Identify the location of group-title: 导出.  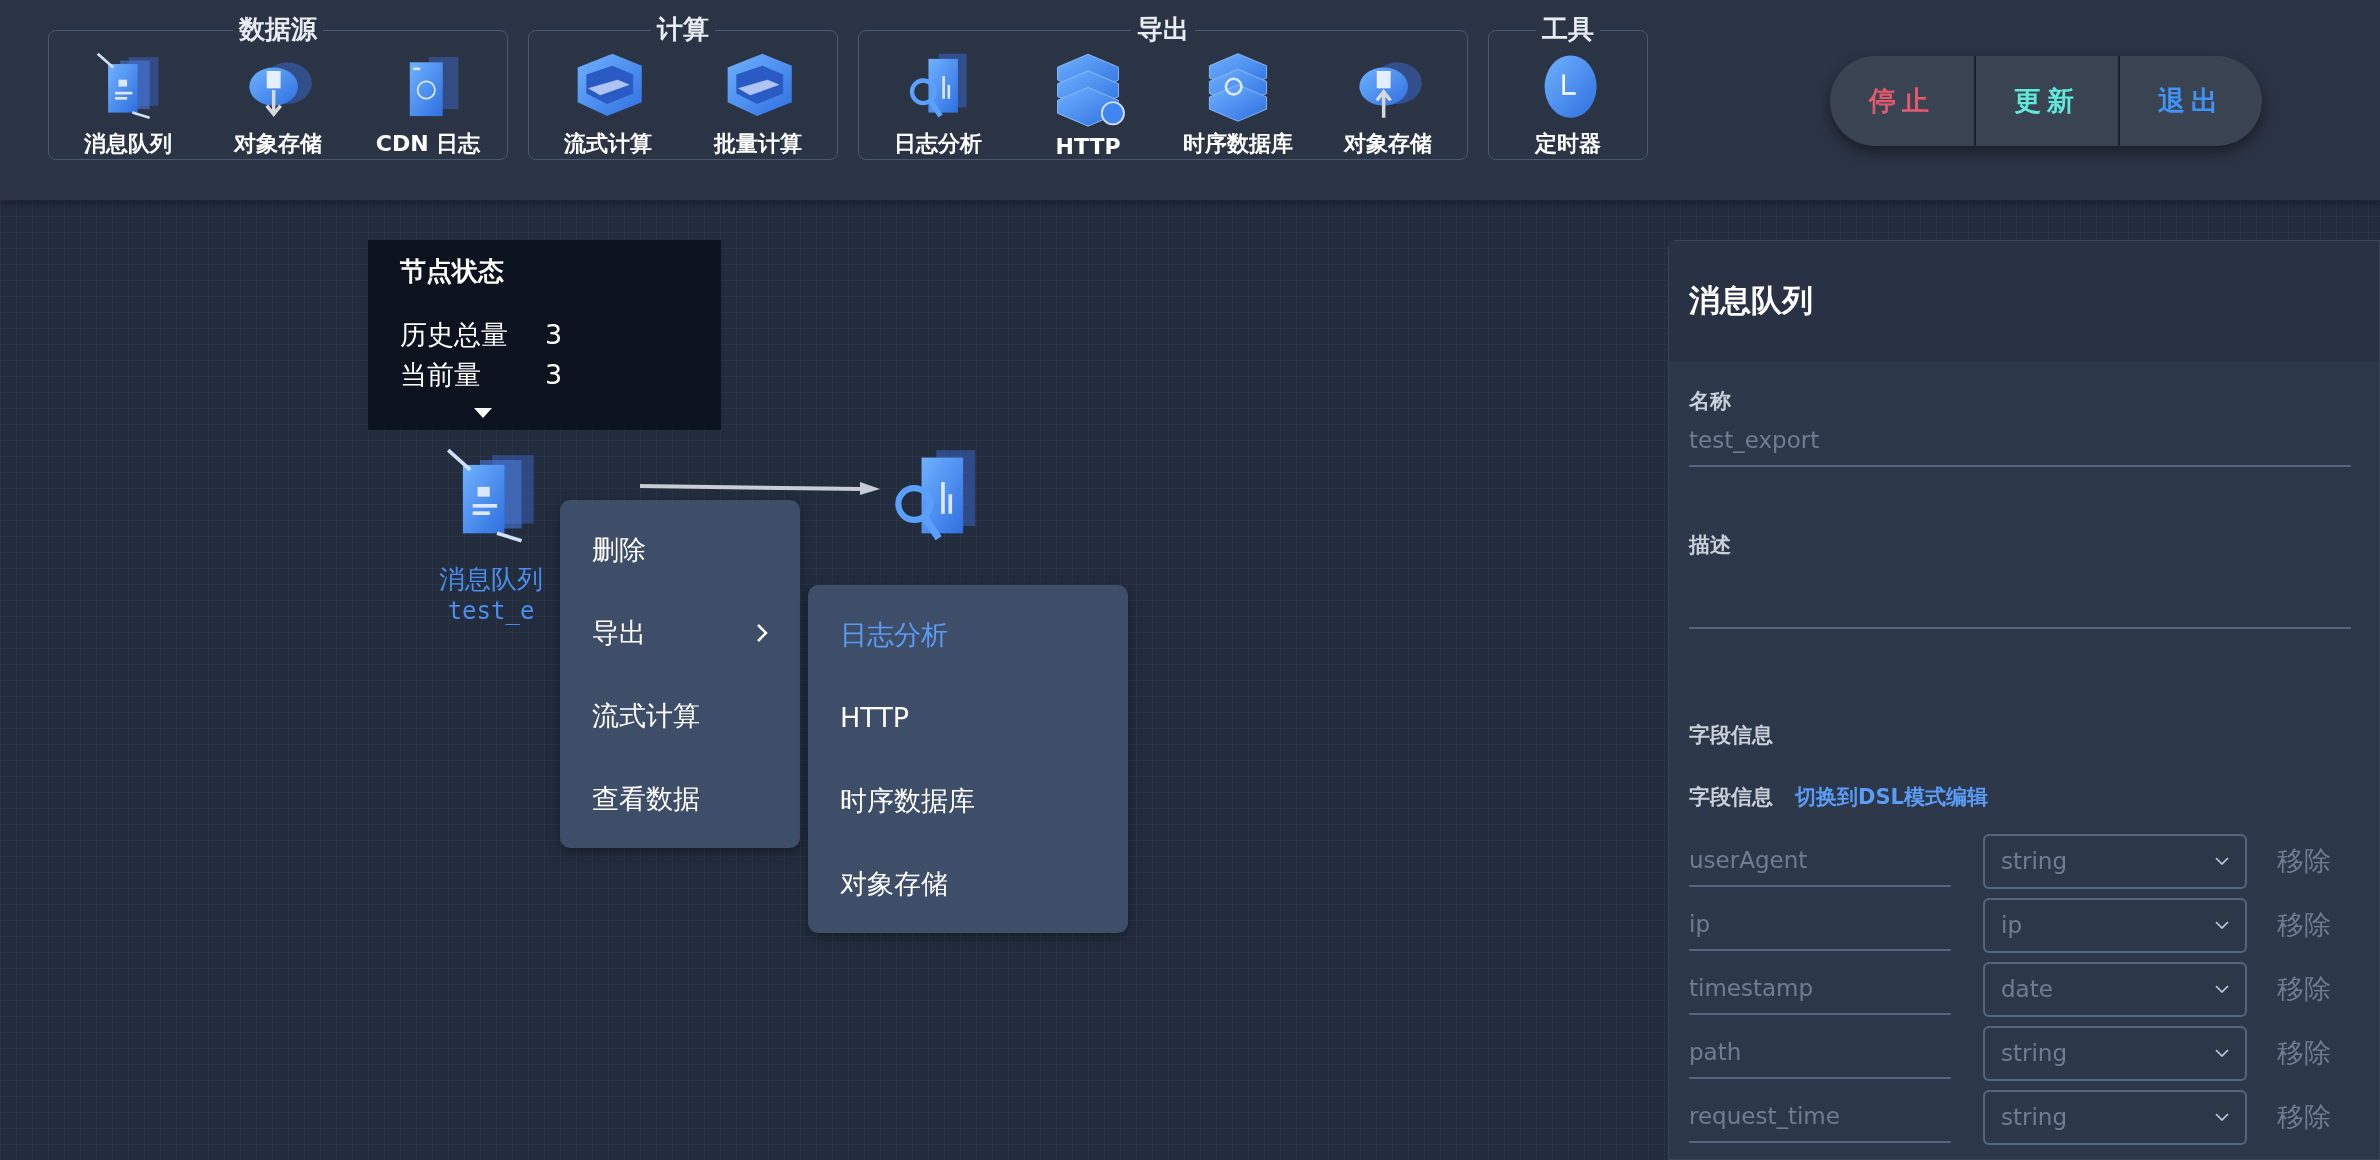
(1163, 29).